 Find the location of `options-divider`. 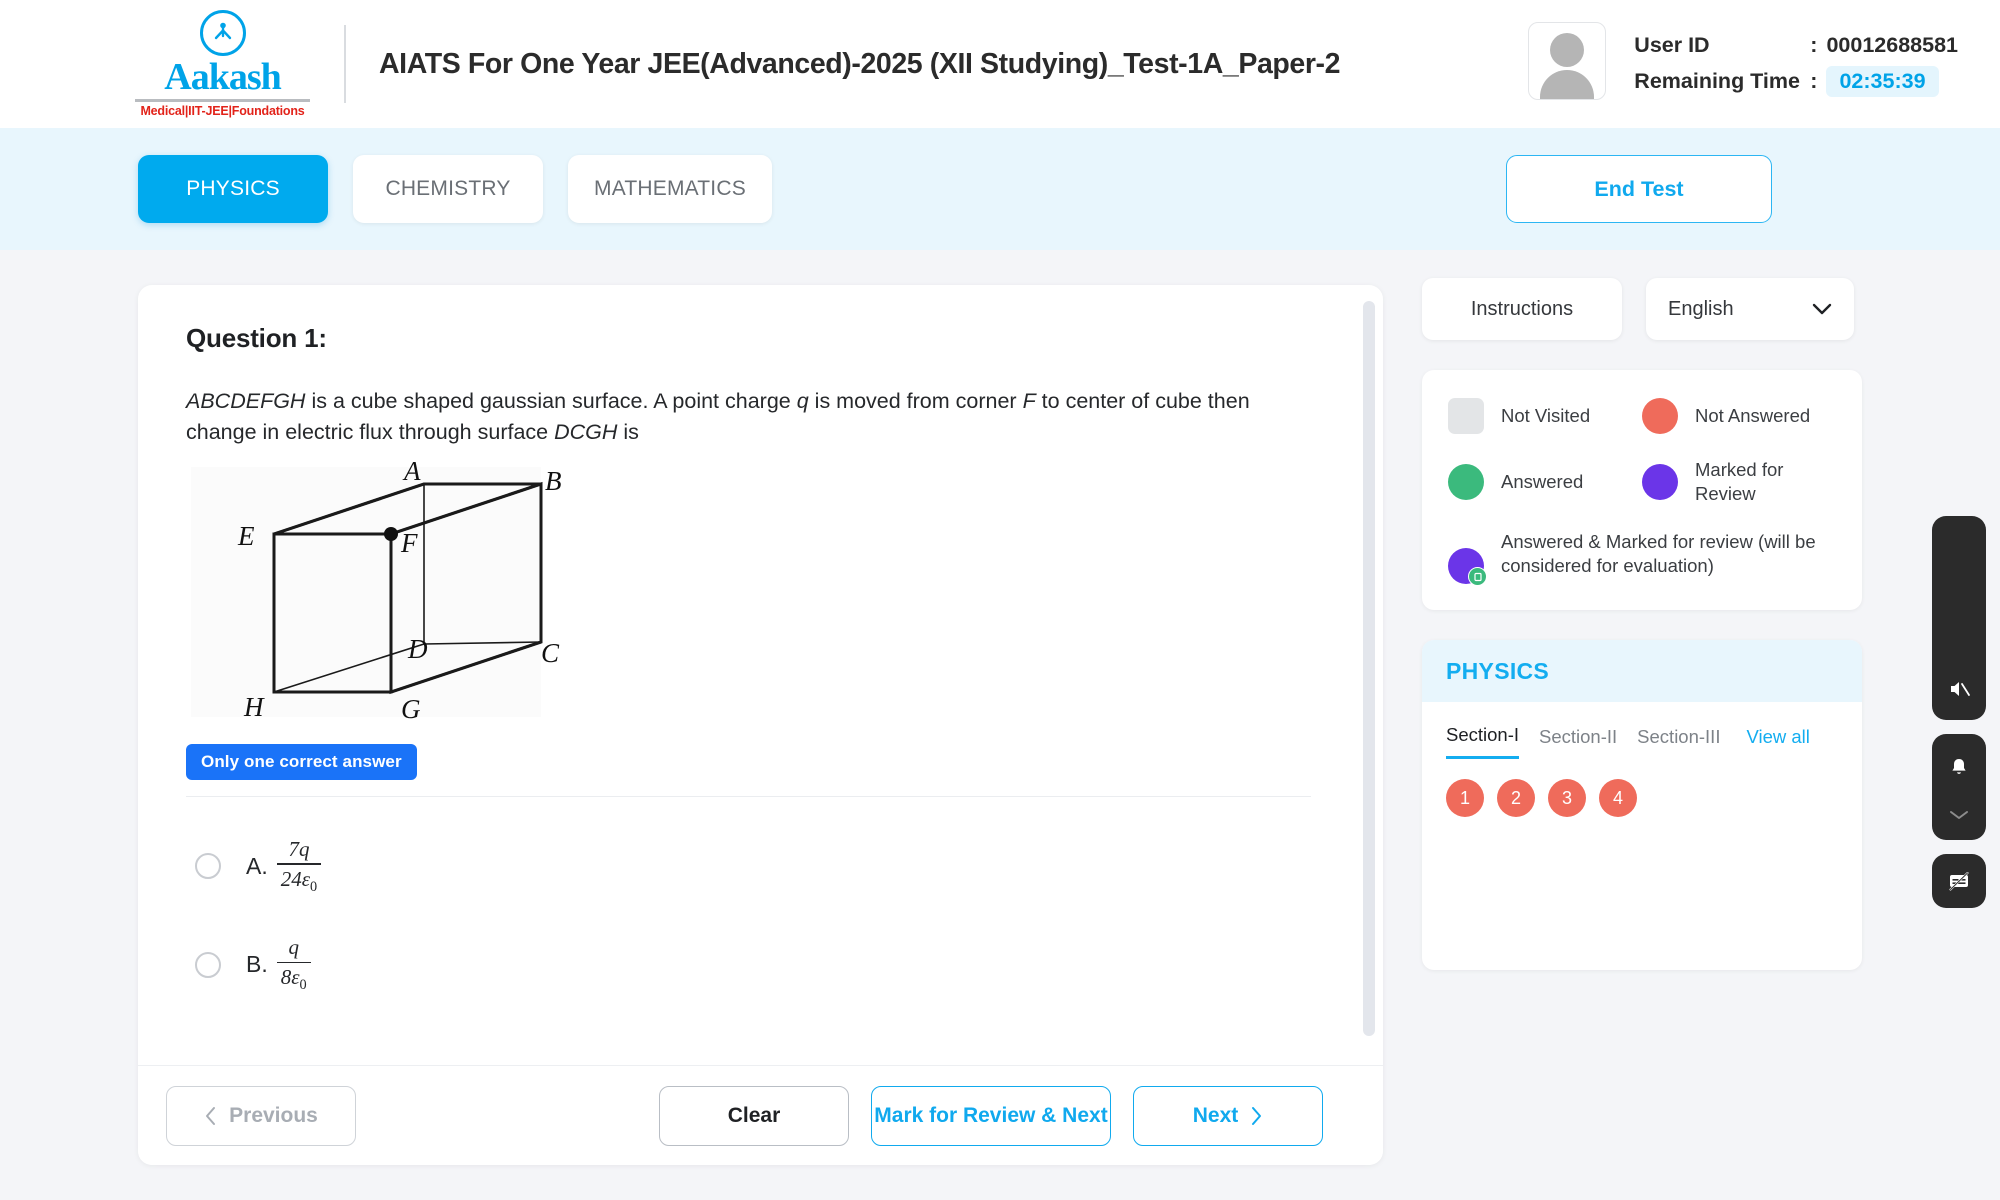

options-divider is located at coordinates (748, 797).